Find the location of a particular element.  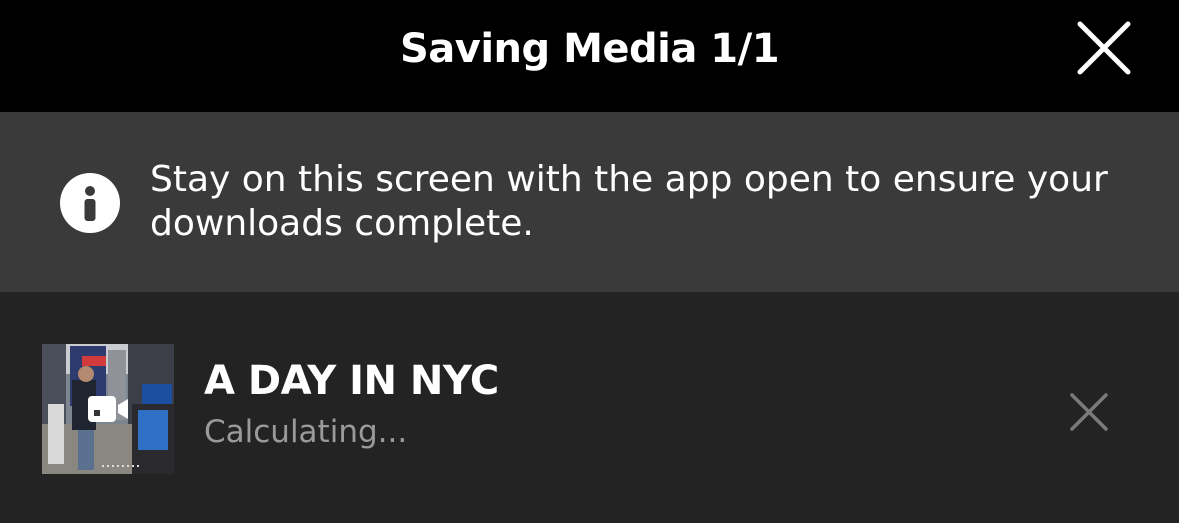

info-icon is located at coordinates (90, 203).